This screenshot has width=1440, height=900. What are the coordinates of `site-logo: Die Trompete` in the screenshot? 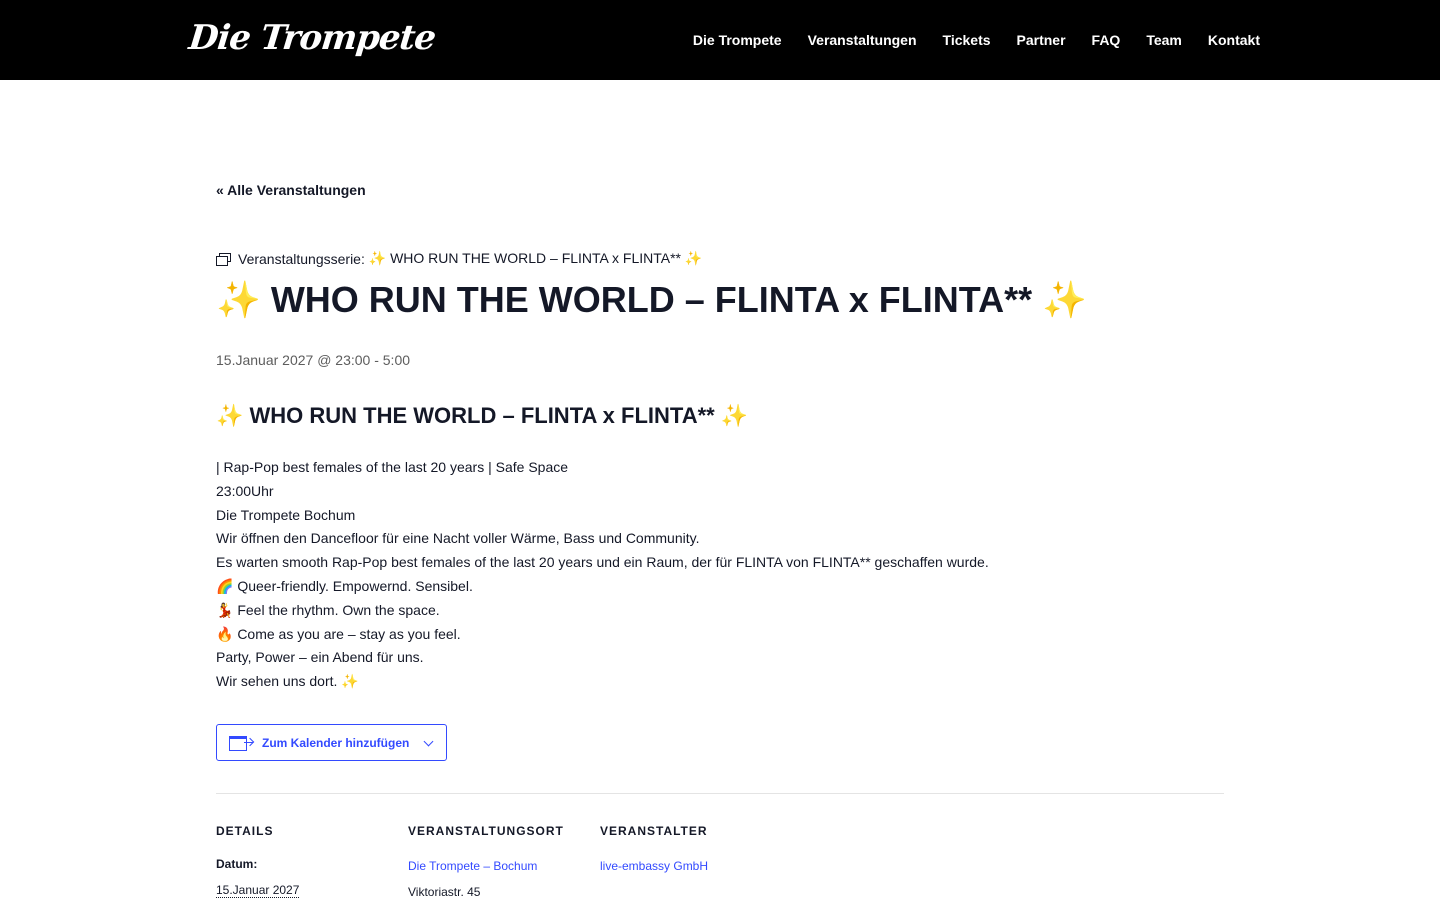 It's located at (311, 38).